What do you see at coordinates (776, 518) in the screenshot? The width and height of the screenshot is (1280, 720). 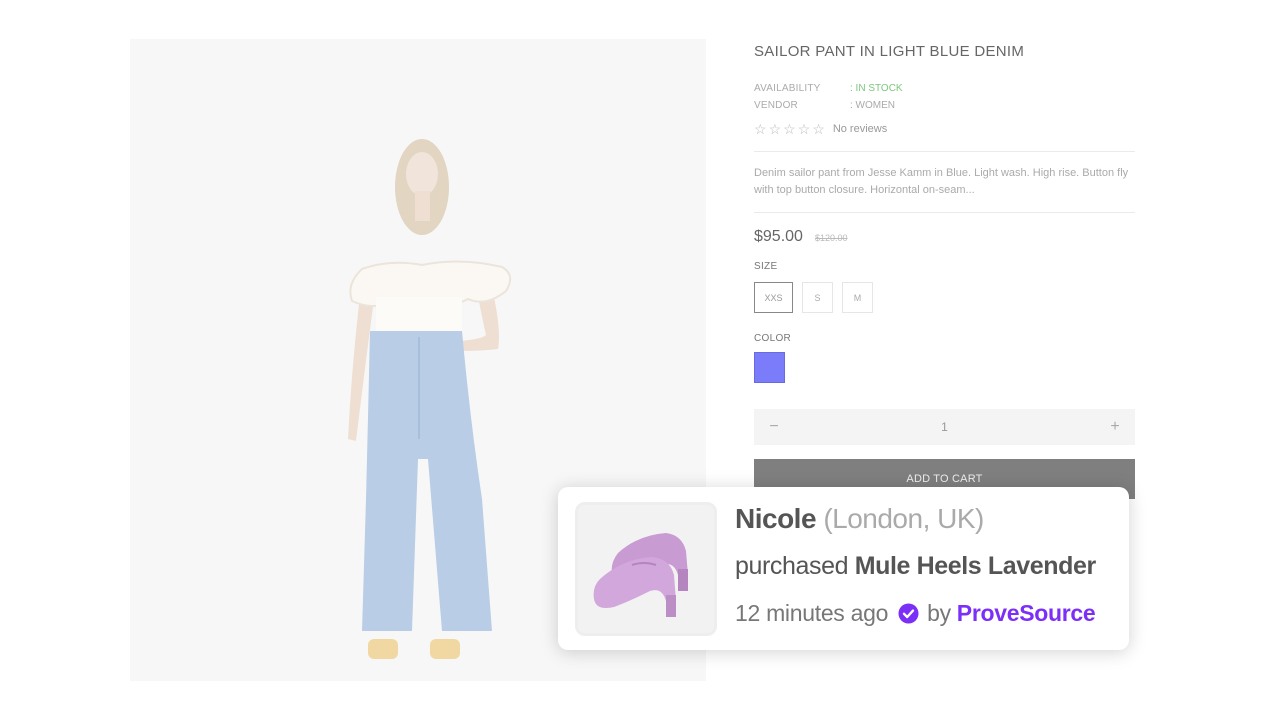 I see `customer-name: Nicole` at bounding box center [776, 518].